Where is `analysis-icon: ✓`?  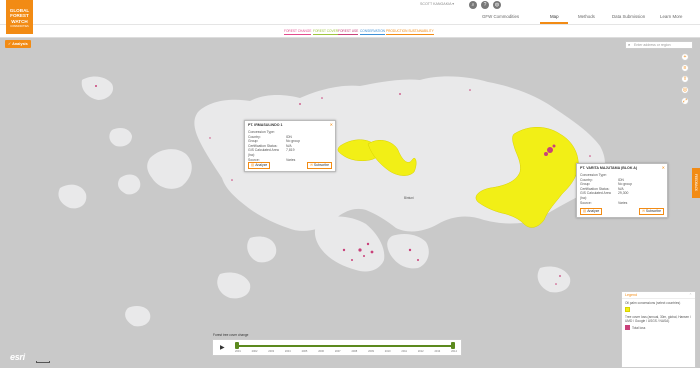
analysis-icon: ✓ is located at coordinates (10, 44).